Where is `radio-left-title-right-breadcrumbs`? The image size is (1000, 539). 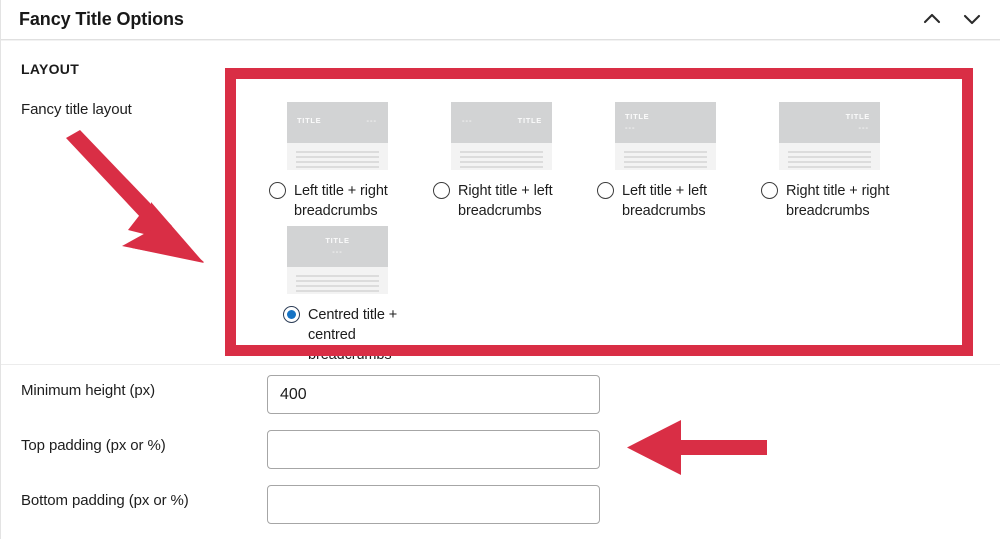
radio-left-title-right-breadcrumbs is located at coordinates (277, 190).